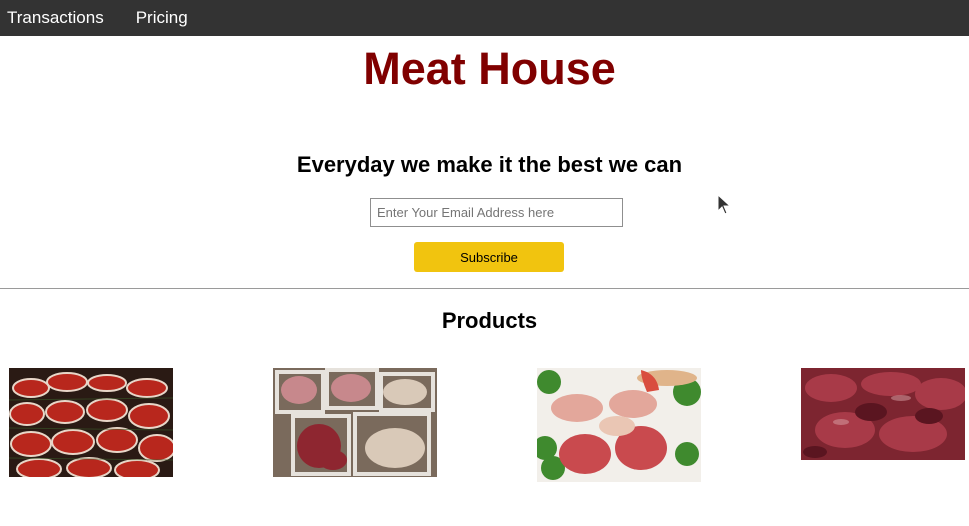 This screenshot has height=526, width=969. What do you see at coordinates (489, 257) in the screenshot?
I see `subscribe-button: Subscribe` at bounding box center [489, 257].